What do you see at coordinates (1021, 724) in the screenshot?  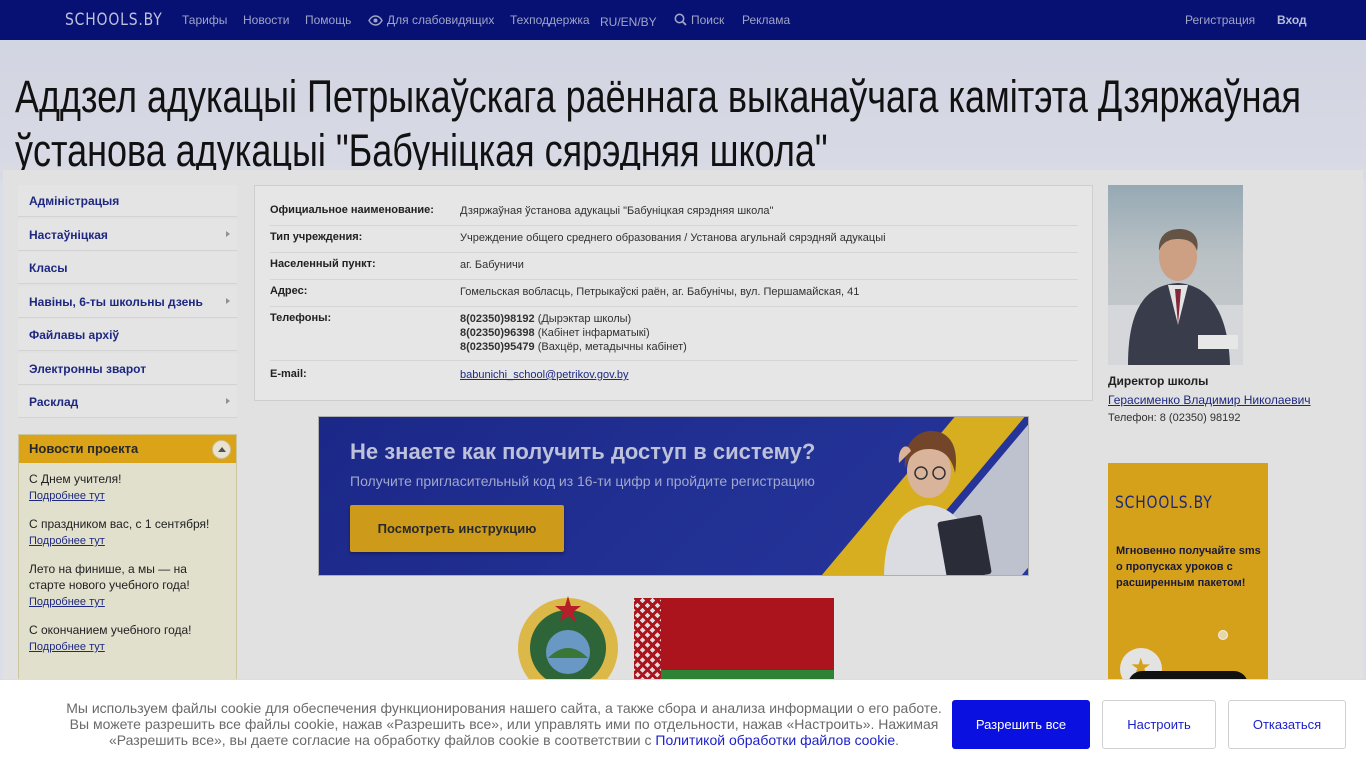 I see `allow-all-button: Разрешить все` at bounding box center [1021, 724].